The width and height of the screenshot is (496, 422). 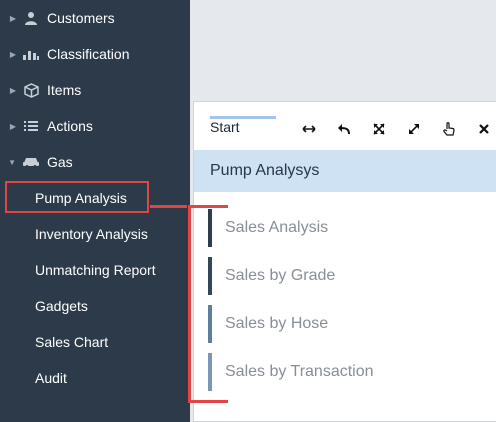 I want to click on car-icon, so click(x=31, y=162).